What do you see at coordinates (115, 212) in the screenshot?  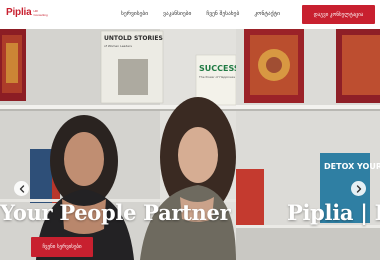 I see `hero-title-1: Your People Partner` at bounding box center [115, 212].